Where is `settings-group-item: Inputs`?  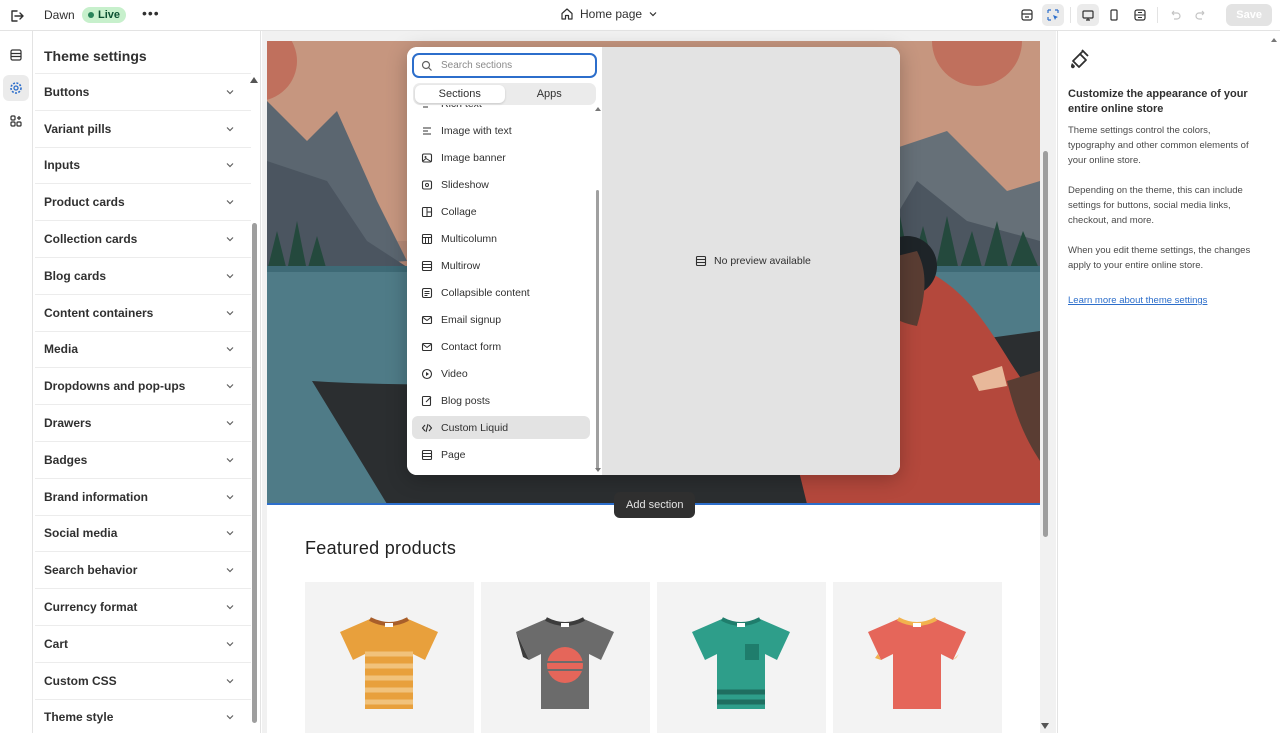 settings-group-item: Inputs is located at coordinates (143, 165).